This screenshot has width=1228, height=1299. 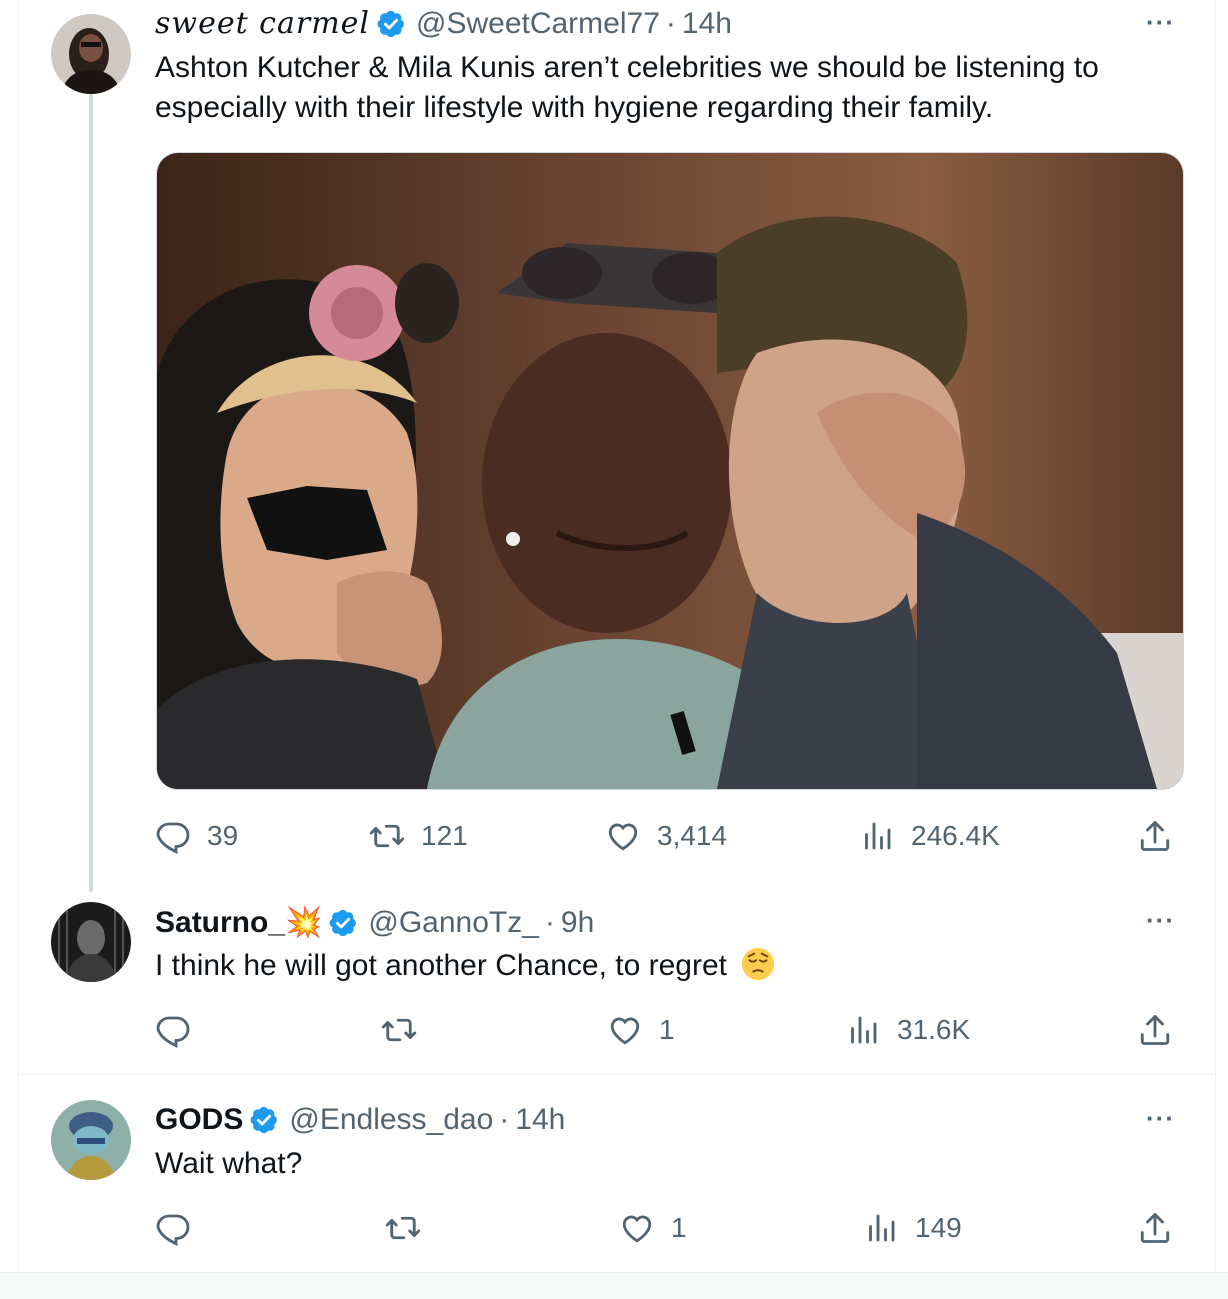 What do you see at coordinates (614, 1285) in the screenshot?
I see `bottom-edge` at bounding box center [614, 1285].